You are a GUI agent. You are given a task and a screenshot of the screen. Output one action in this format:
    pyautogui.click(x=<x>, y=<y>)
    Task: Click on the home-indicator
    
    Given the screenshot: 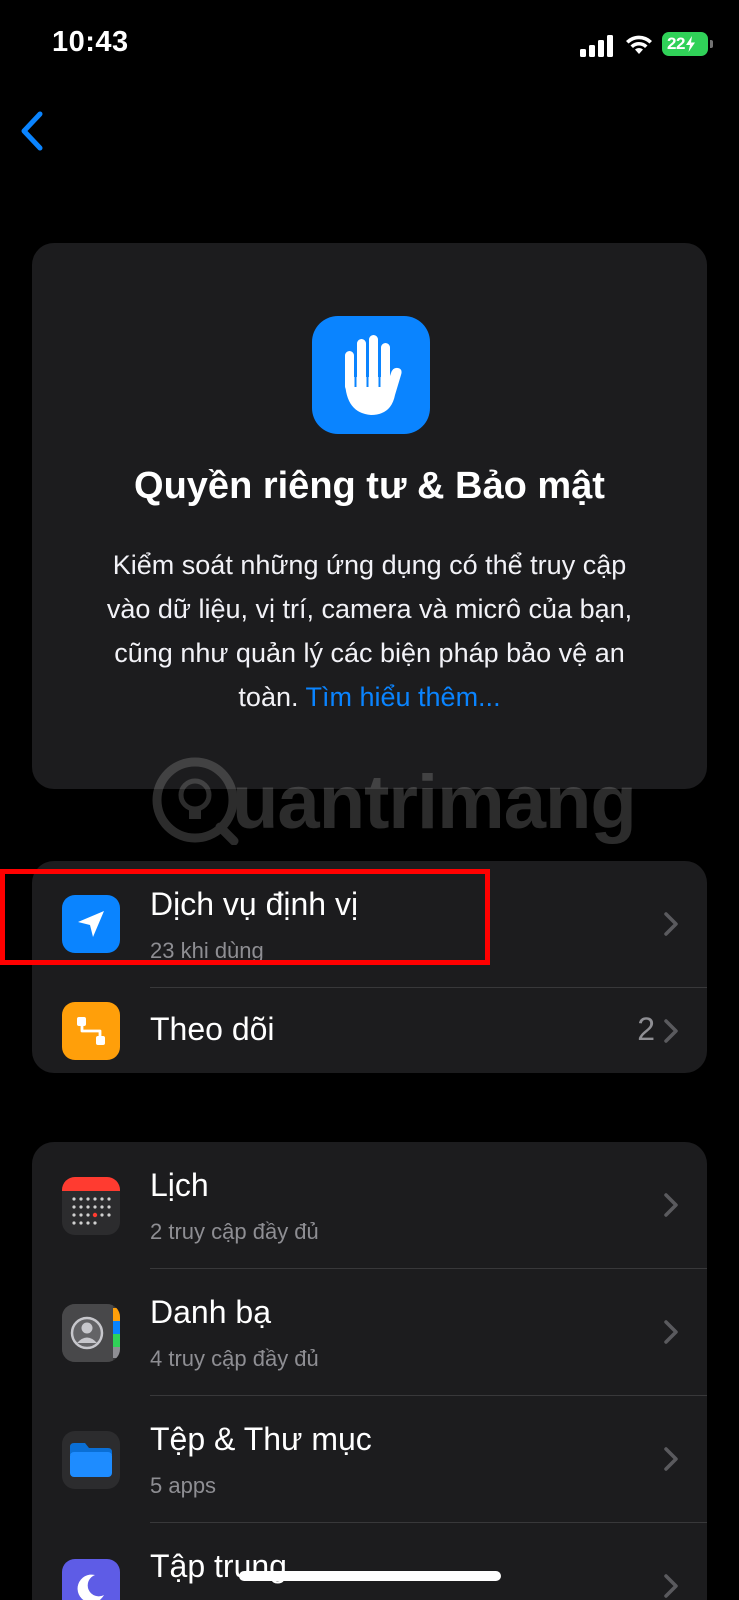 What is the action you would take?
    pyautogui.click(x=370, y=1576)
    